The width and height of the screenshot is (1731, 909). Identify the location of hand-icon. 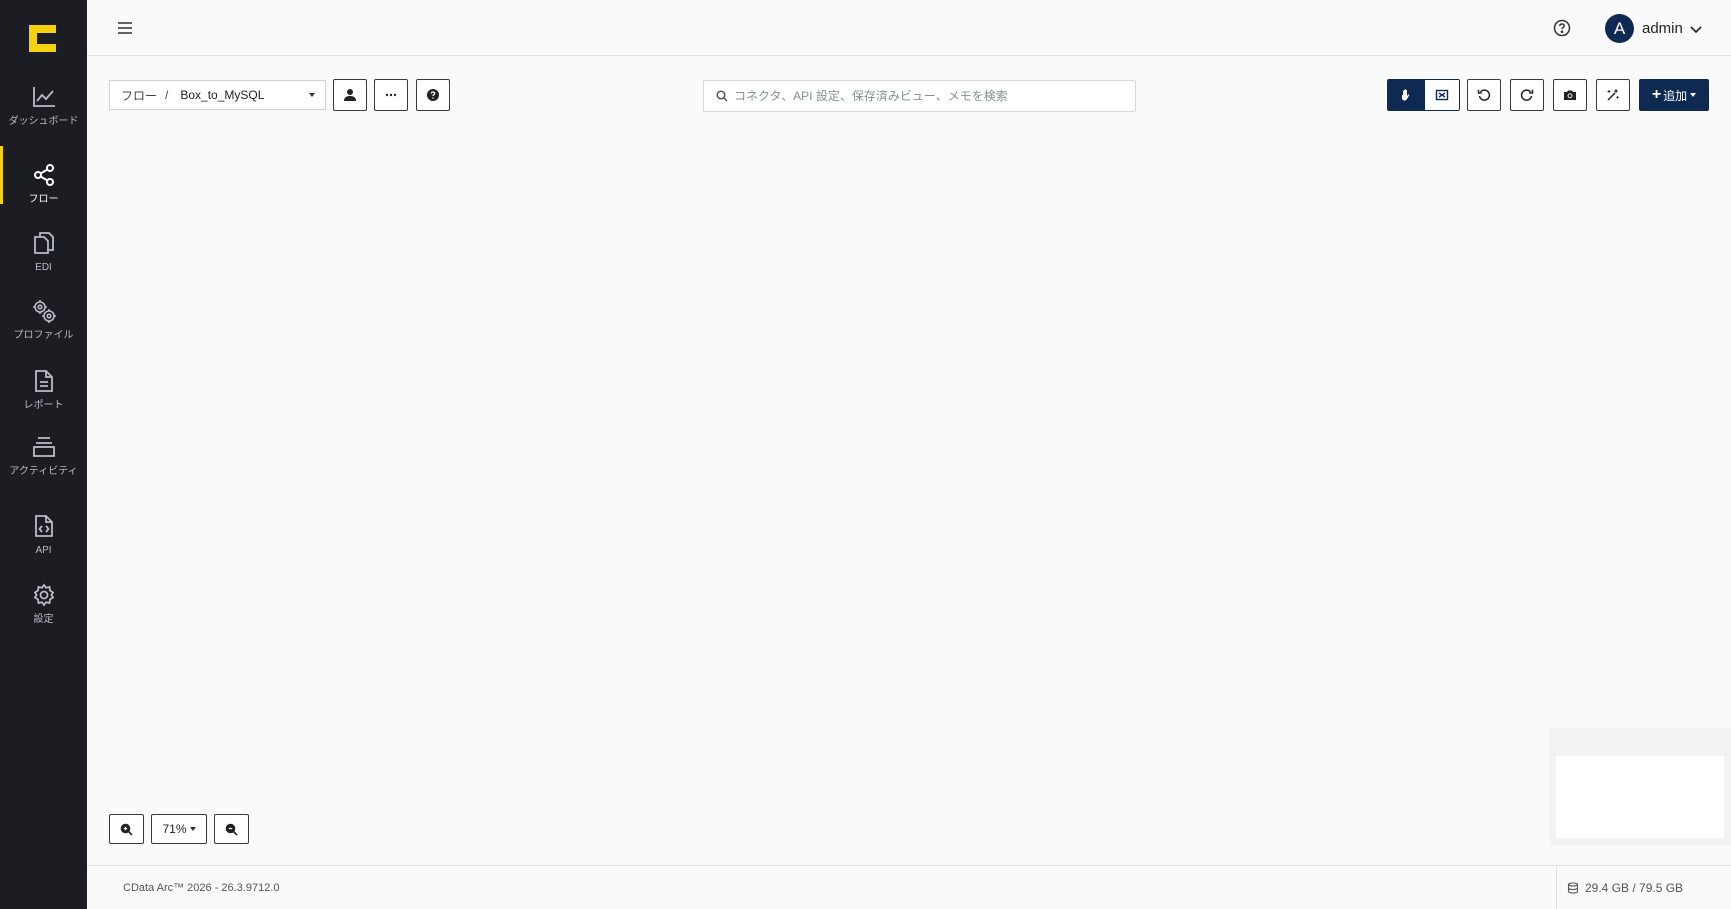
(1405, 95).